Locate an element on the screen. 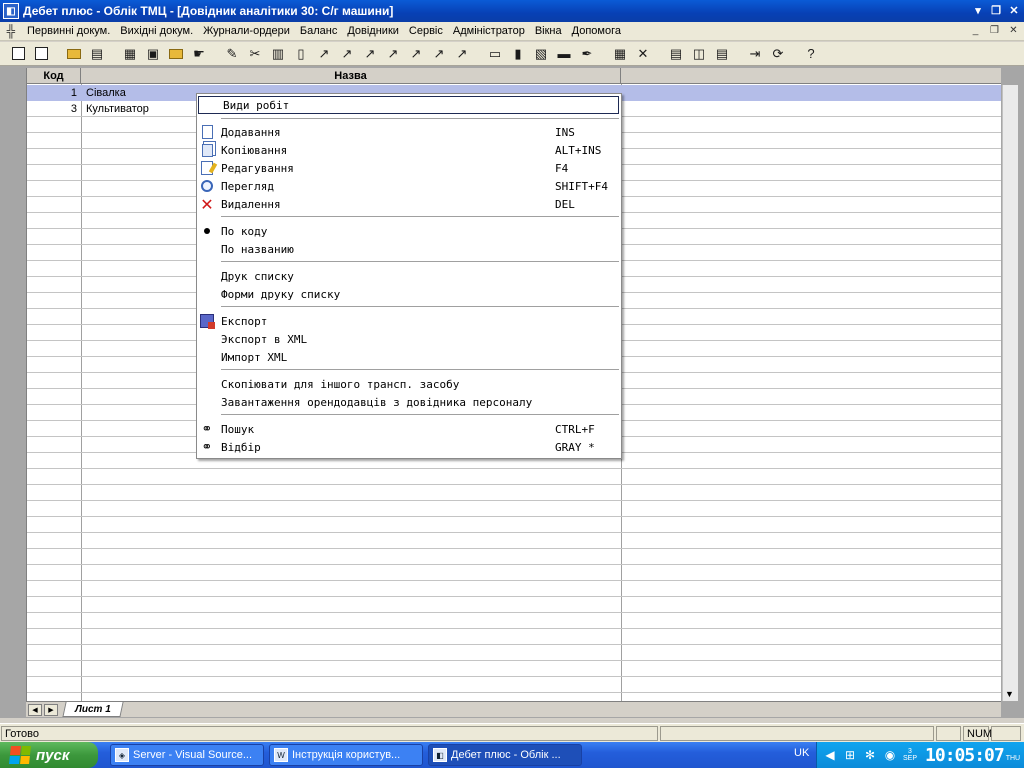 The width and height of the screenshot is (1024, 768). menu-item-label: Импорт XML is located at coordinates (254, 357).